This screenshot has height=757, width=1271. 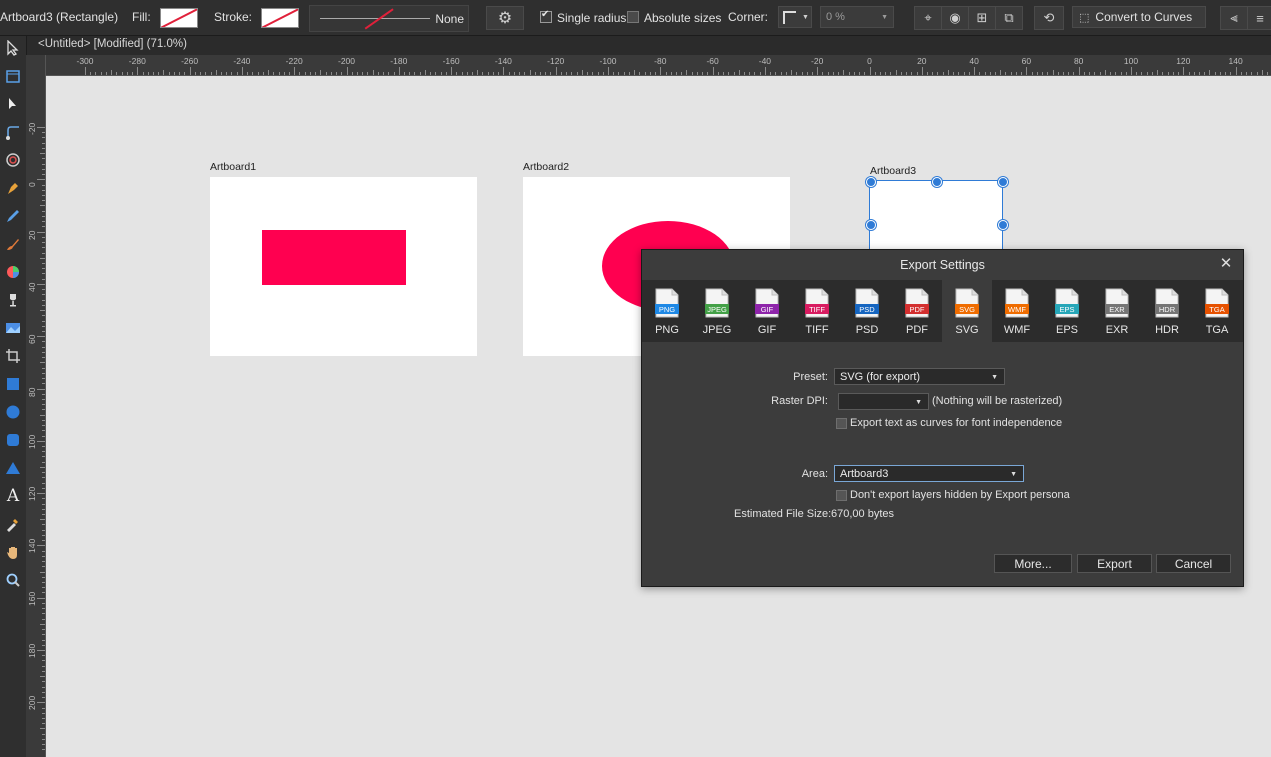 What do you see at coordinates (717, 311) in the screenshot?
I see `format-jpeg-button: JPEG JPEG` at bounding box center [717, 311].